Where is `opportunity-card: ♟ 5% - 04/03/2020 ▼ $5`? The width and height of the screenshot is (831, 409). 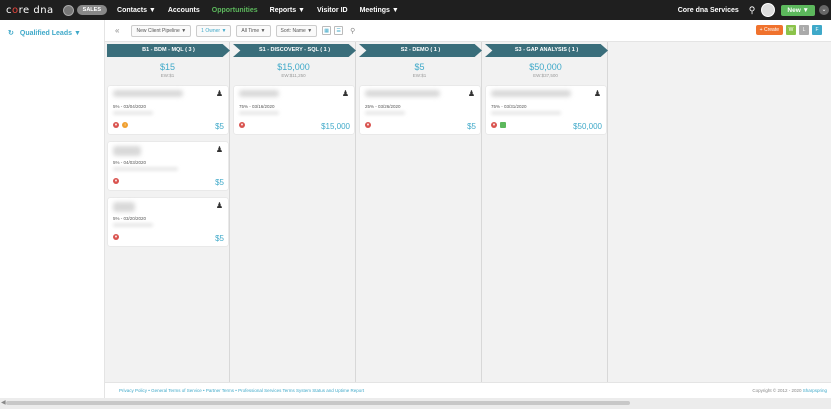 opportunity-card: ♟ 5% - 04/03/2020 ▼ $5 is located at coordinates (168, 166).